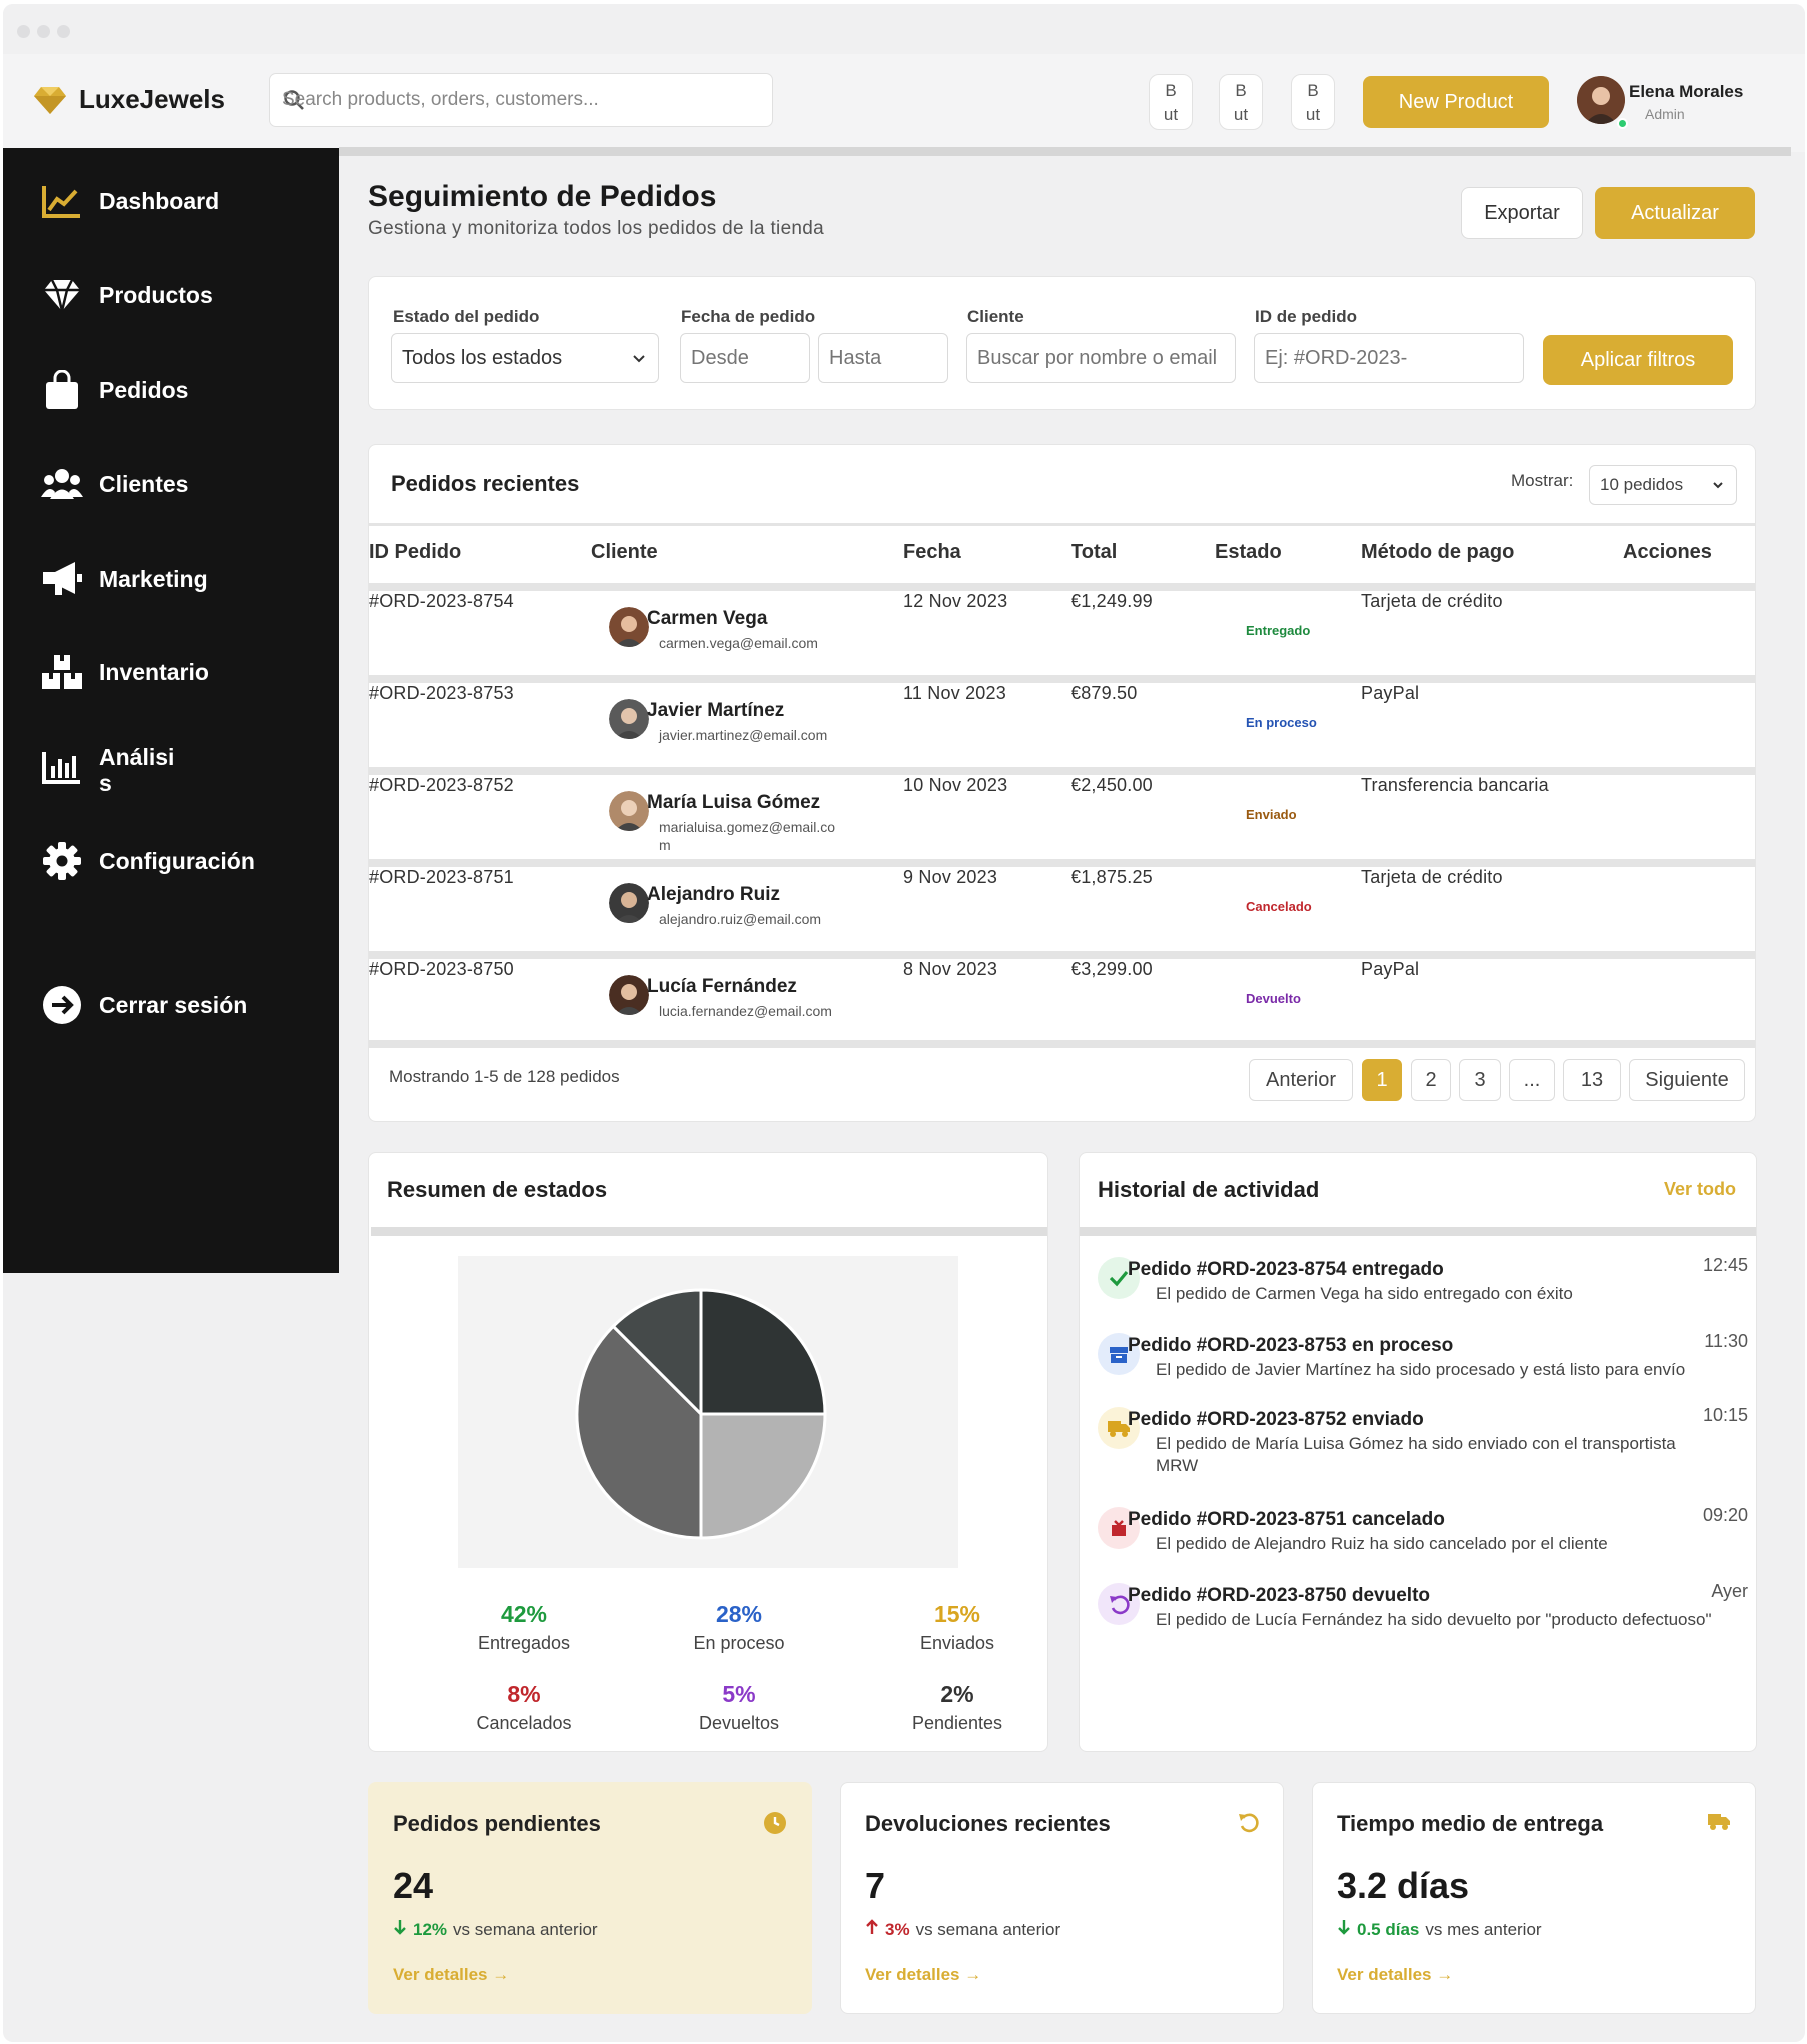  What do you see at coordinates (413, 1885) in the screenshot?
I see `kpi-value: 24` at bounding box center [413, 1885].